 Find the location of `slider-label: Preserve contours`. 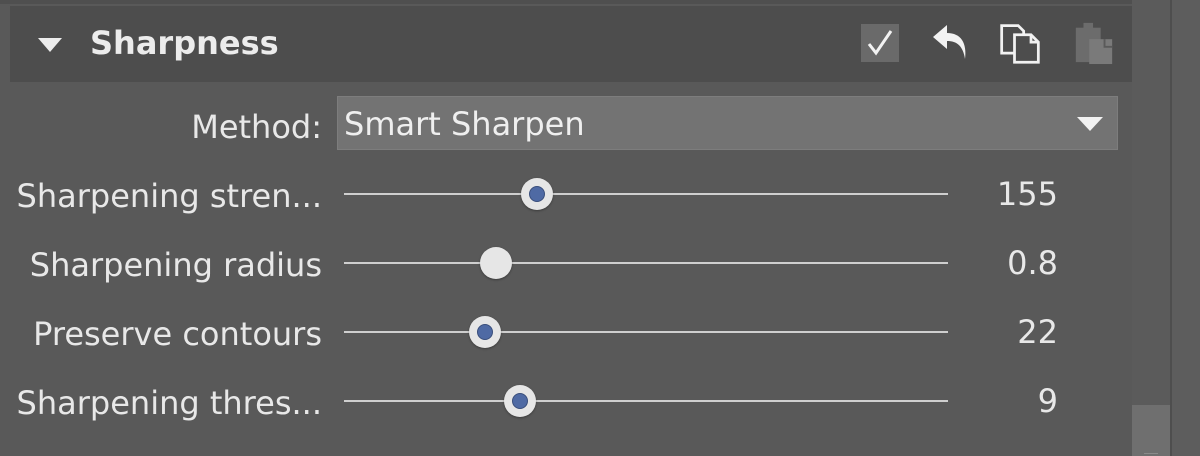

slider-label: Preserve contours is located at coordinates (177, 334).